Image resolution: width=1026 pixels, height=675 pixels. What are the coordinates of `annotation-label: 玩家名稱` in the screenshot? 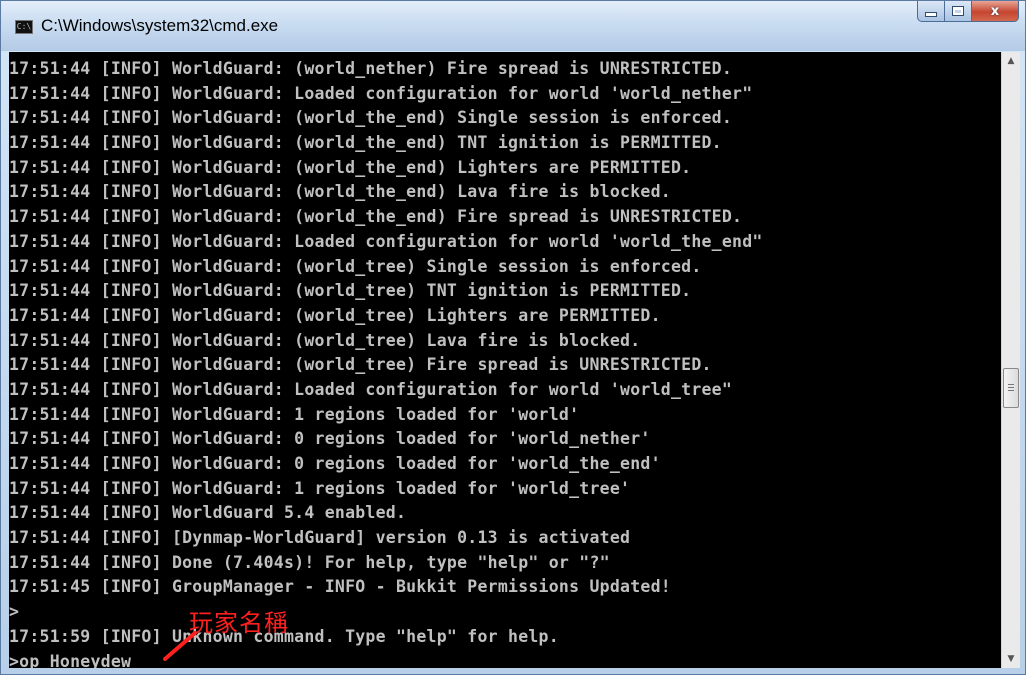 It's located at (239, 623).